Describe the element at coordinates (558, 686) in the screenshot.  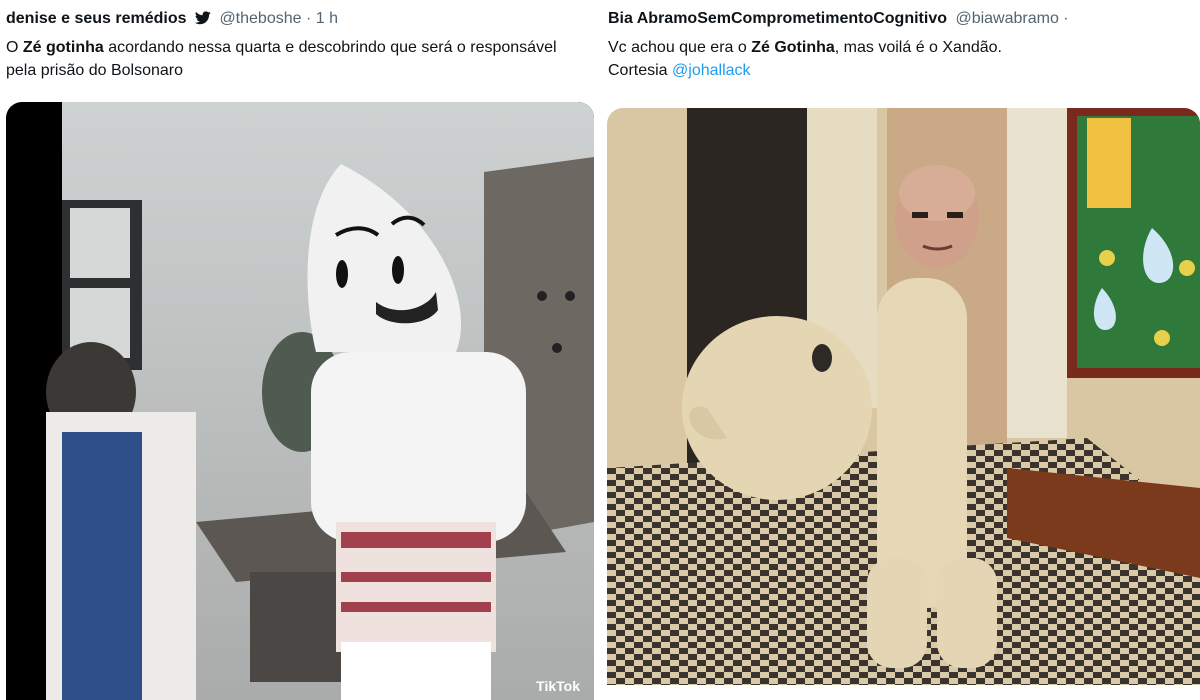
I see `tiktok-watermark: TikTok` at that location.